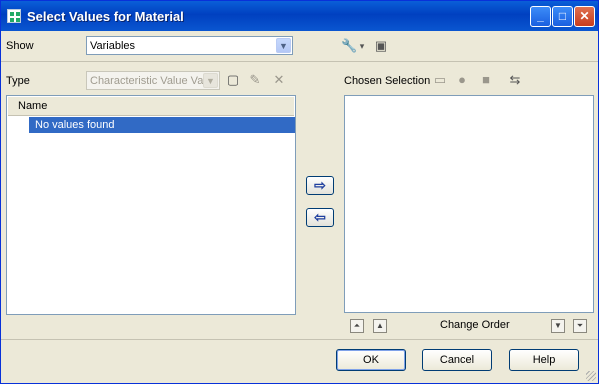 This screenshot has width=599, height=384. What do you see at coordinates (591, 376) in the screenshot?
I see `resize-grip` at bounding box center [591, 376].